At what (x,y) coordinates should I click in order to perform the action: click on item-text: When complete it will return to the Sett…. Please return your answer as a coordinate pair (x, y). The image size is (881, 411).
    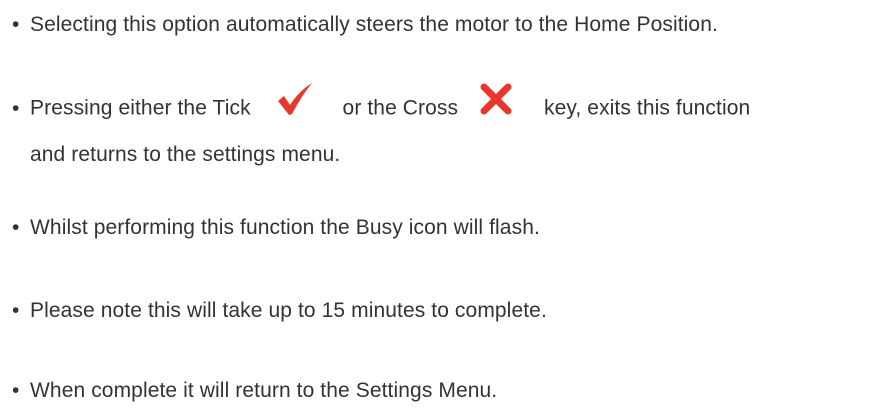
    Looking at the image, I should click on (264, 390).